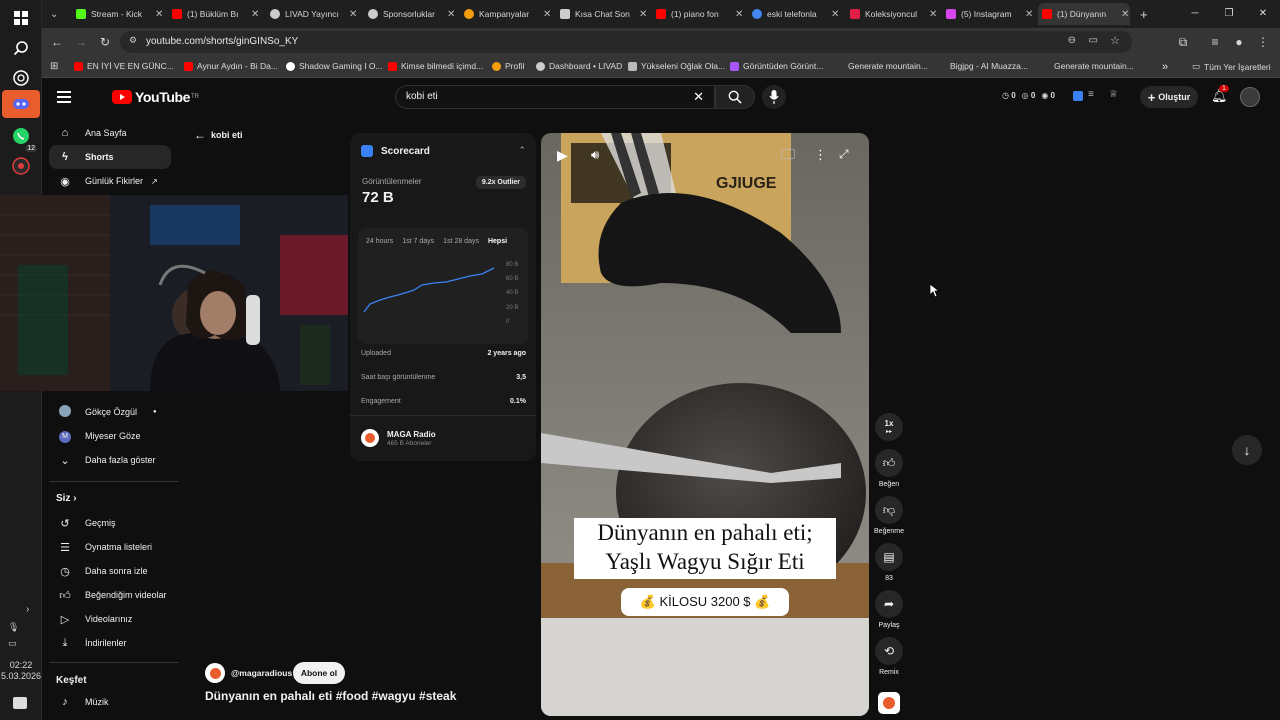 This screenshot has width=1280, height=720. Describe the element at coordinates (110, 460) in the screenshot. I see `sidebar-show-more: ⌄ Daha fazla göster` at that location.